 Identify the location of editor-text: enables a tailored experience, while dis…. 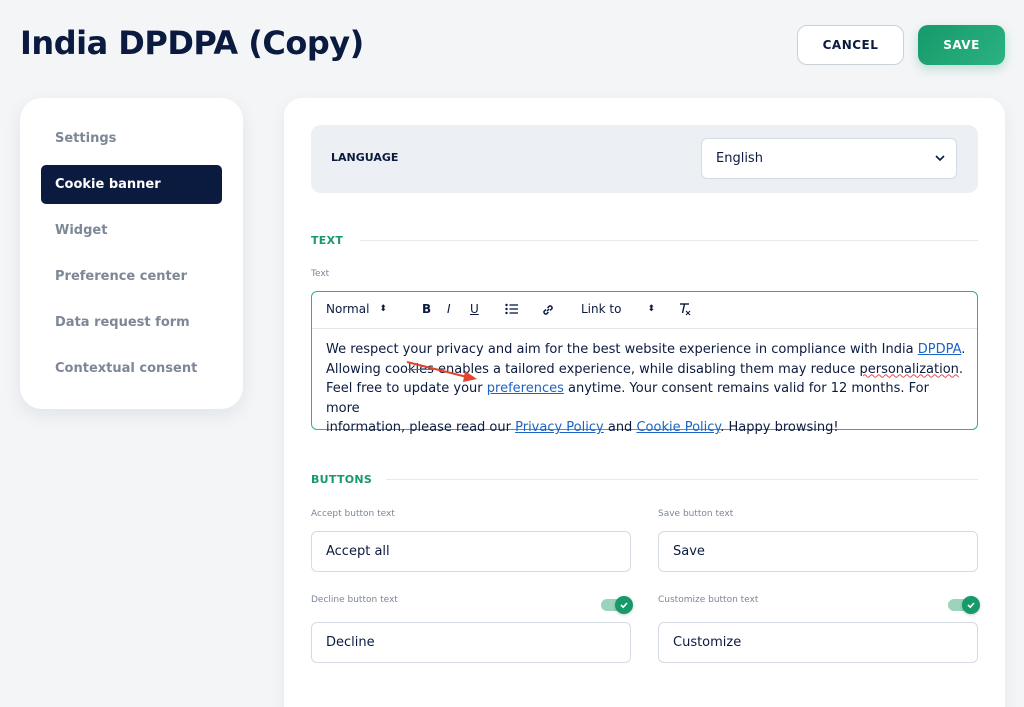
(646, 369).